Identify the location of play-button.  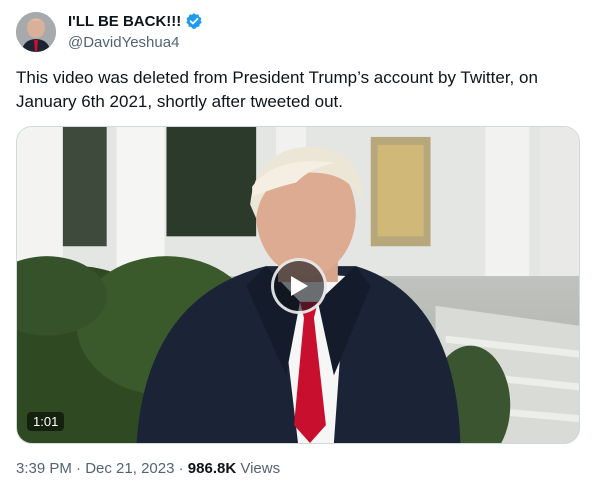
(299, 286).